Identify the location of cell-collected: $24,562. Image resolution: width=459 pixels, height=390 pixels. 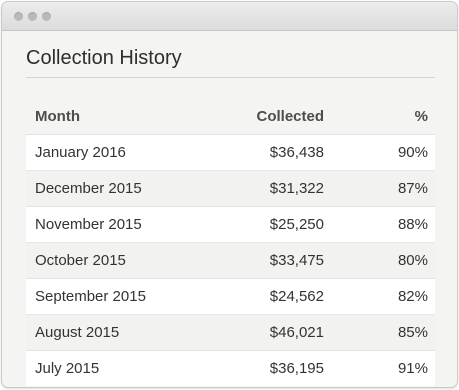
(270, 296).